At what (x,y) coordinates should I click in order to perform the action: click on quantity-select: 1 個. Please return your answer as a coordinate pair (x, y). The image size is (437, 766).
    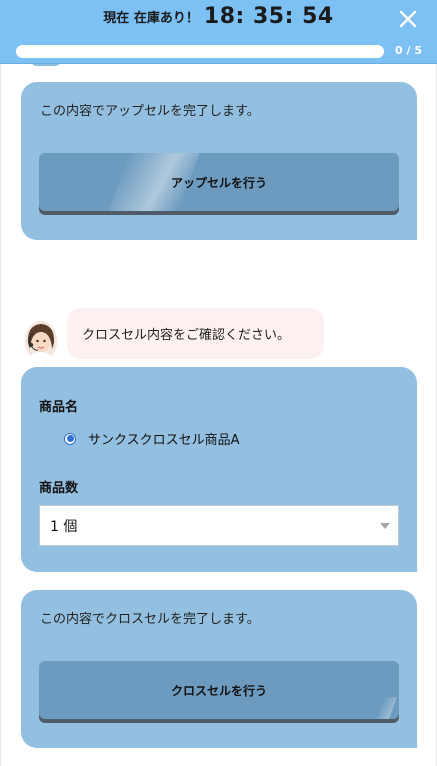
    Looking at the image, I should click on (219, 525).